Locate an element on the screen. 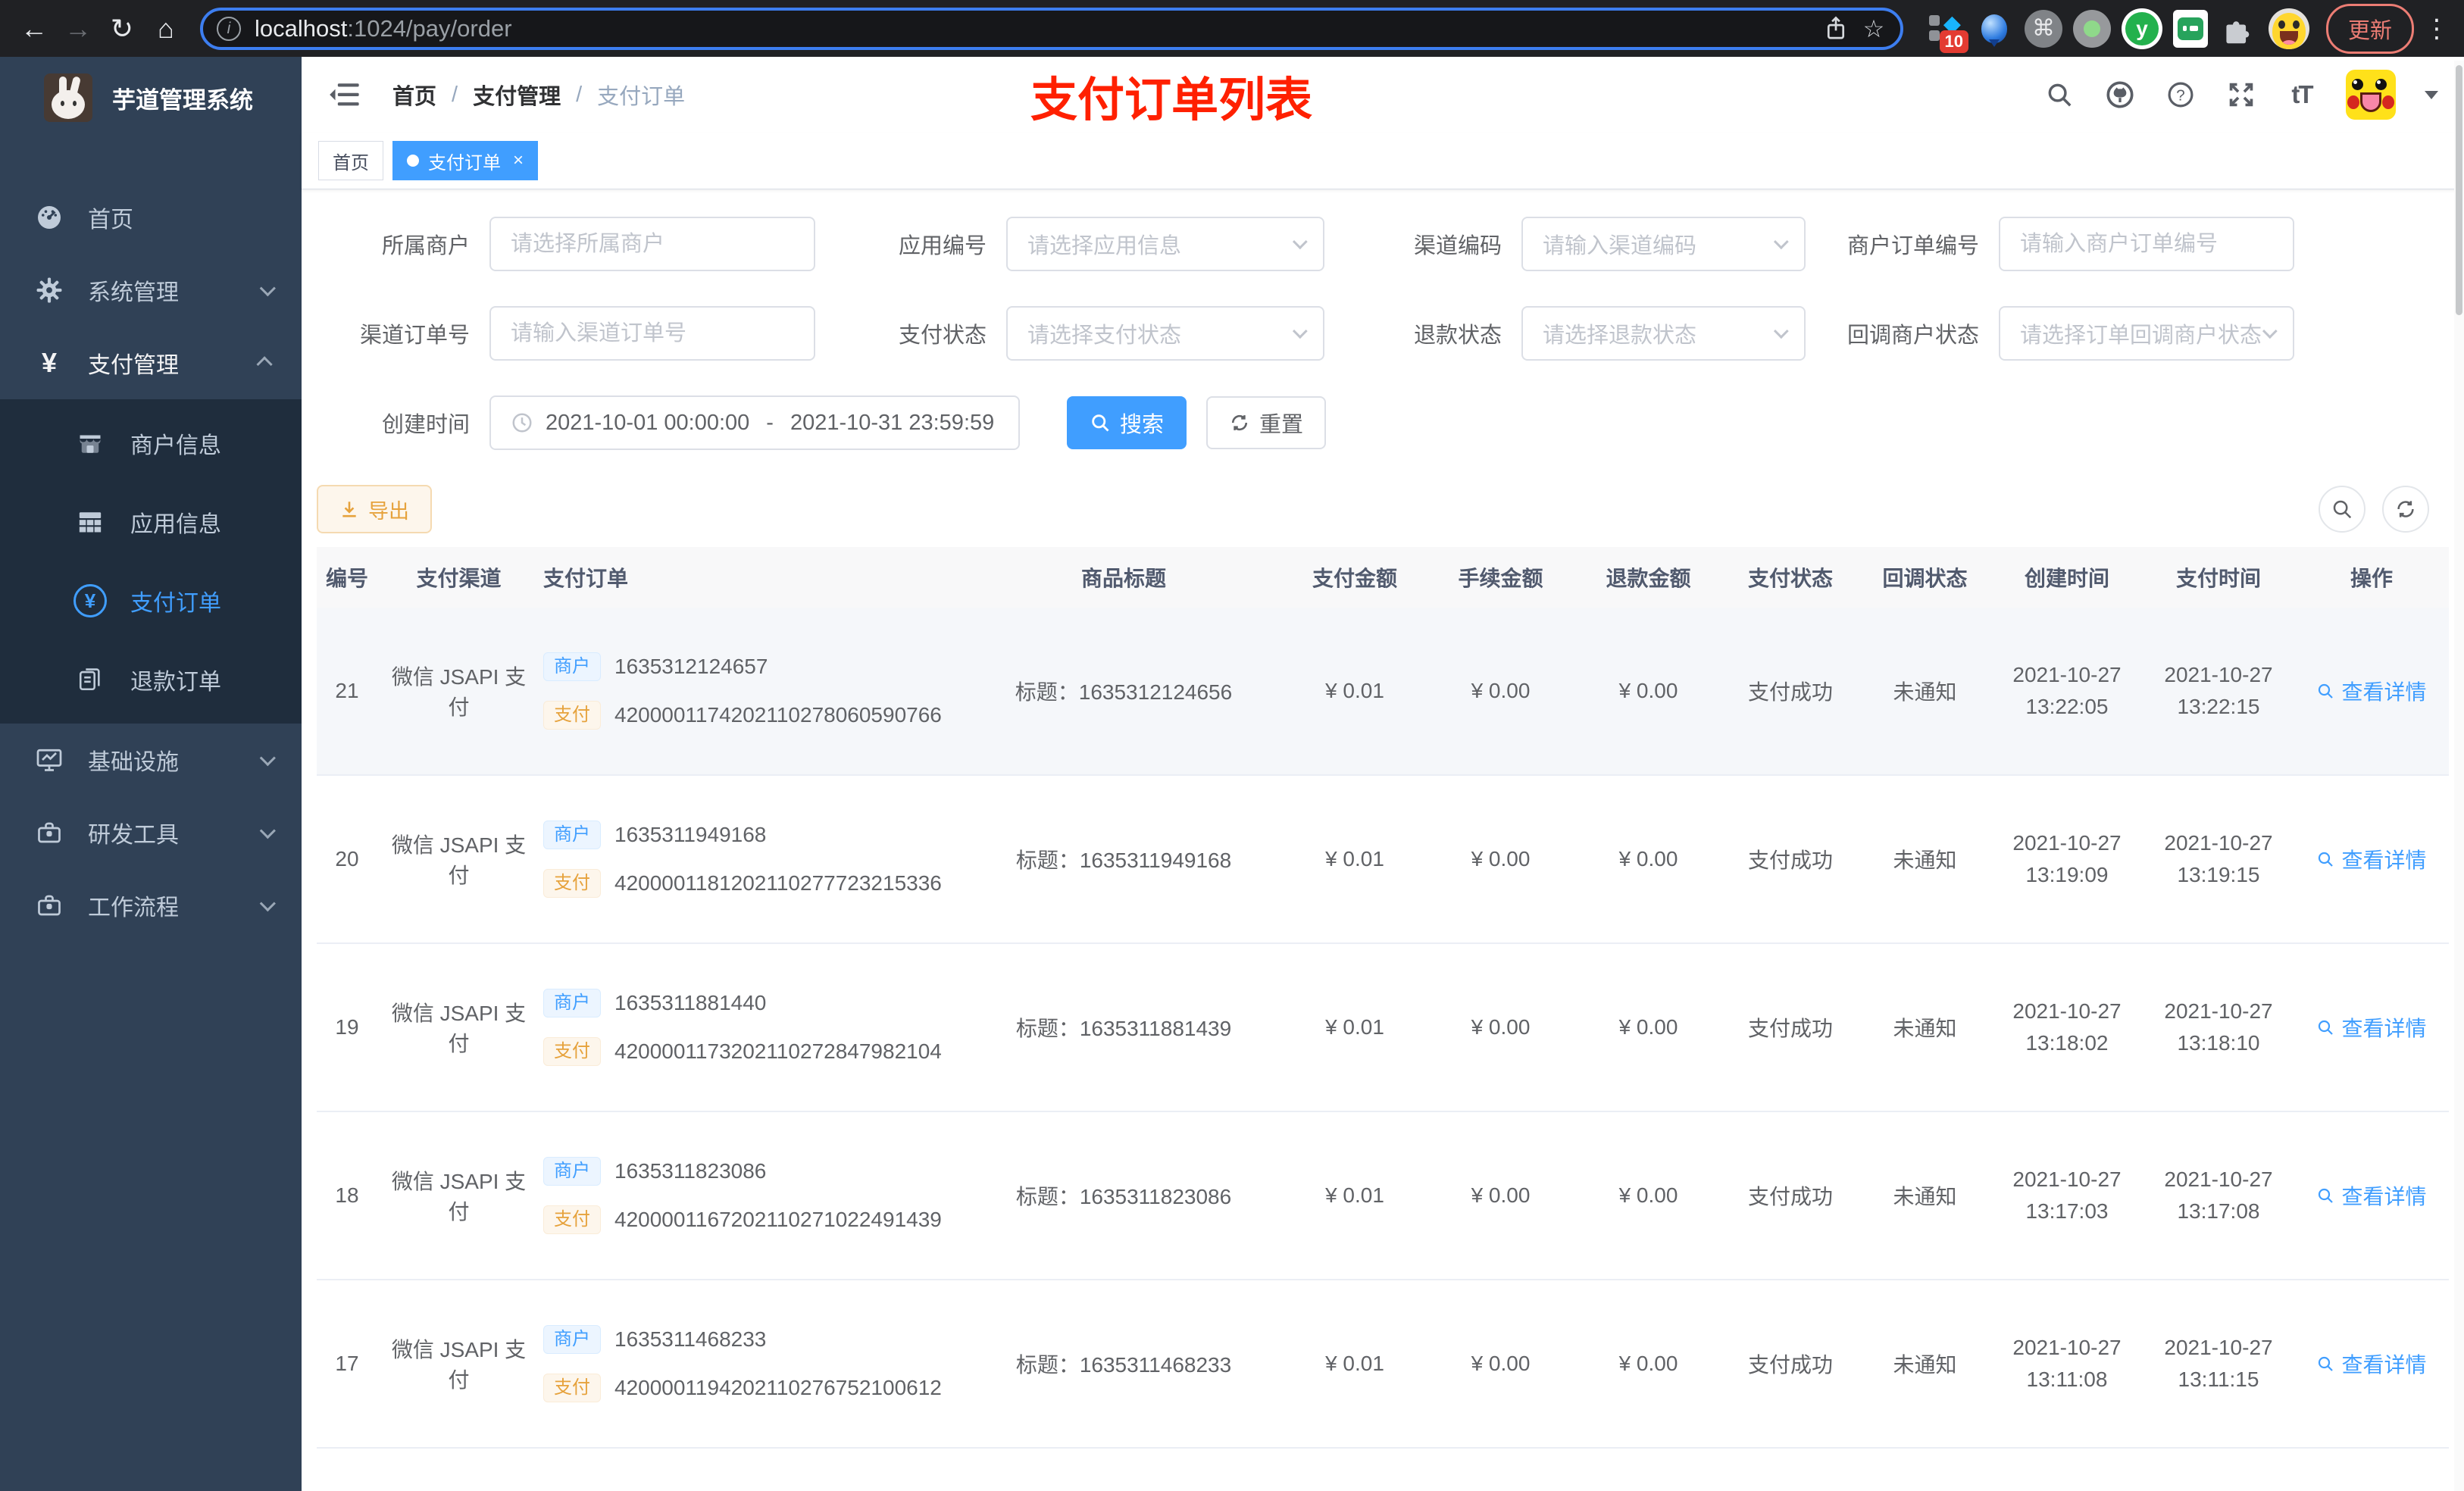 The width and height of the screenshot is (2464, 1491). channel-order-no-input is located at coordinates (652, 333).